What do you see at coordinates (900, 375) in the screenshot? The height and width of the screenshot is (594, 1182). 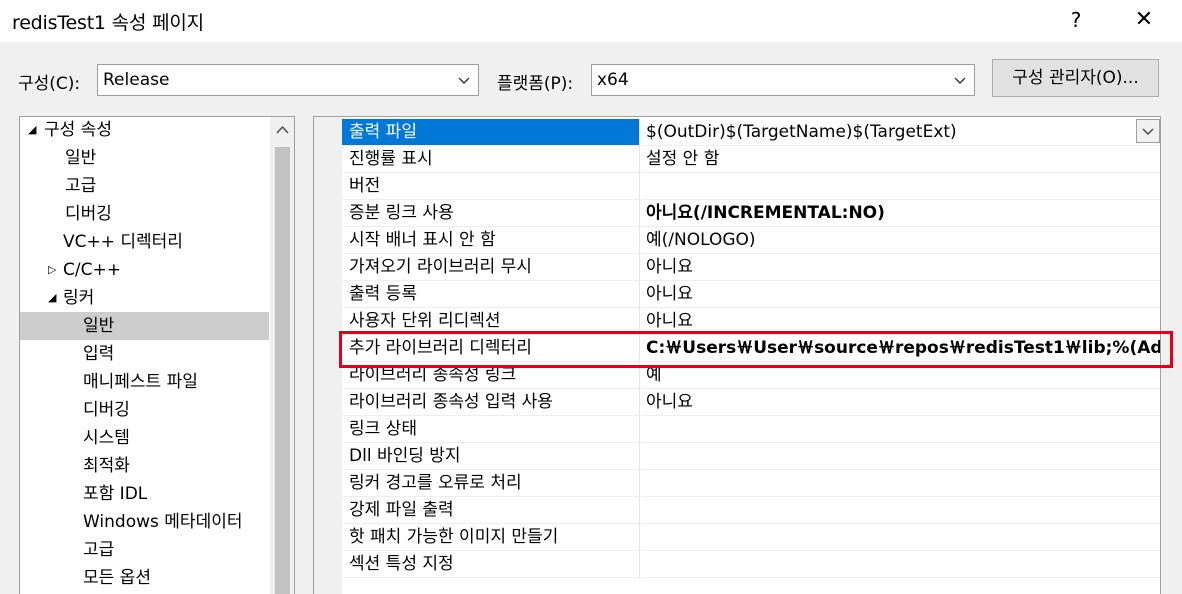 I see `property-value: 예` at bounding box center [900, 375].